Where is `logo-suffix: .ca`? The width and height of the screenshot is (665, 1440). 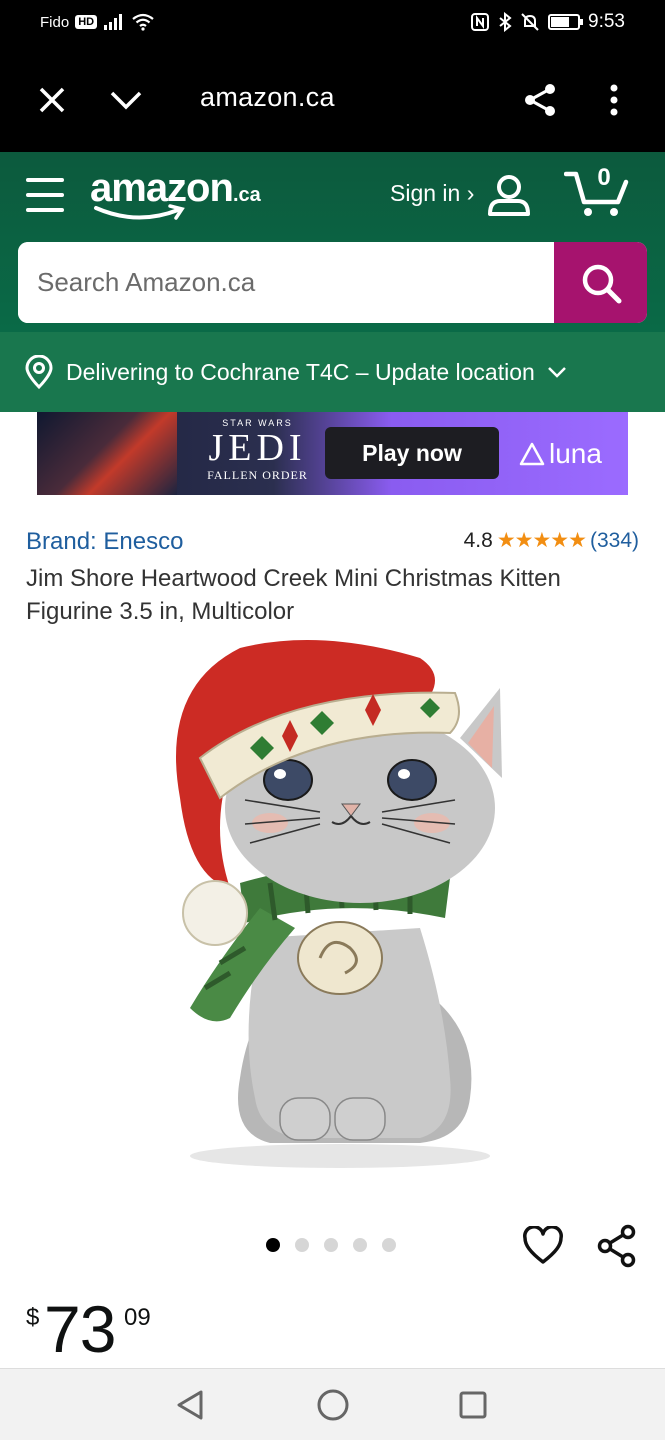
logo-suffix: .ca is located at coordinates (246, 195).